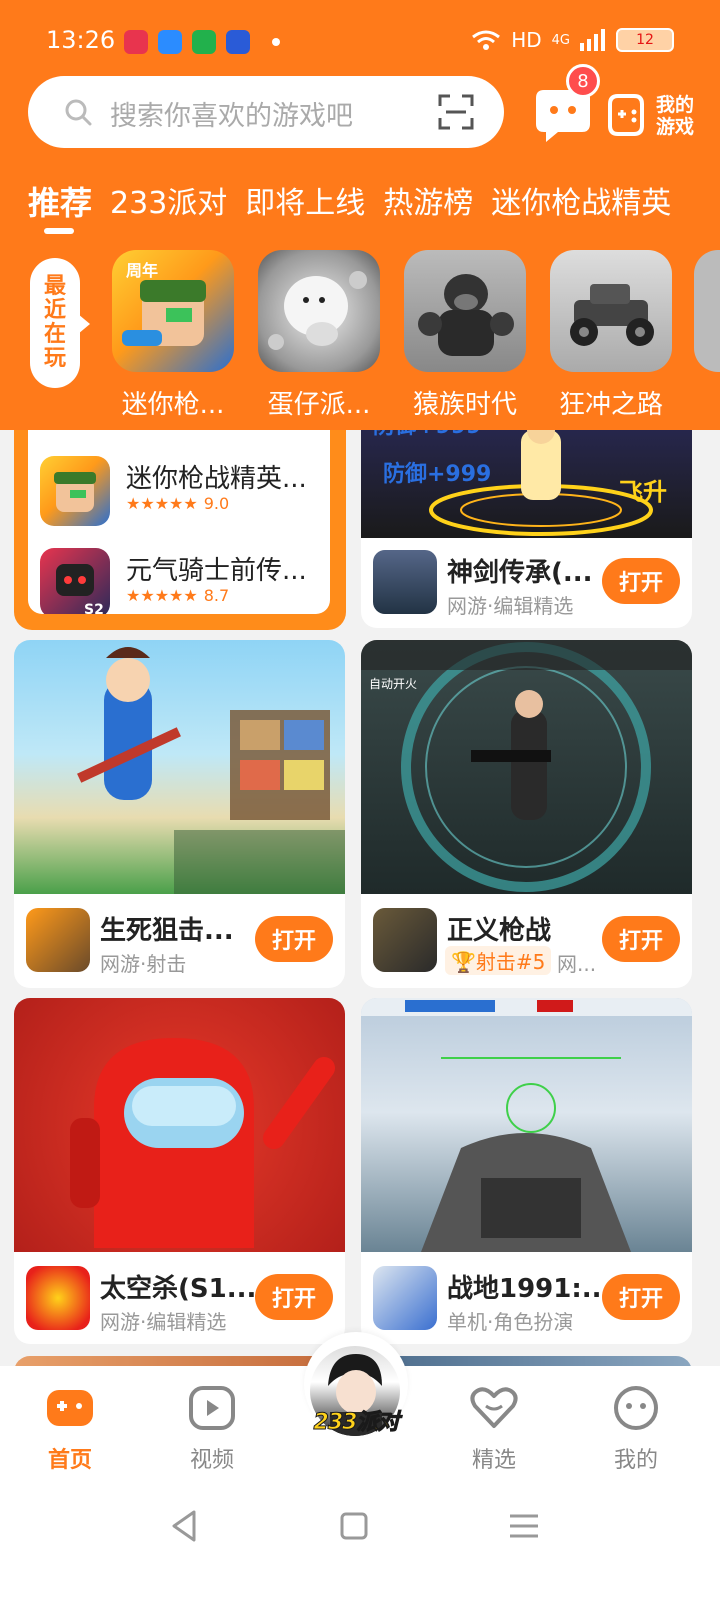 This screenshot has width=720, height=1600. I want to click on message-badge: 8, so click(583, 81).